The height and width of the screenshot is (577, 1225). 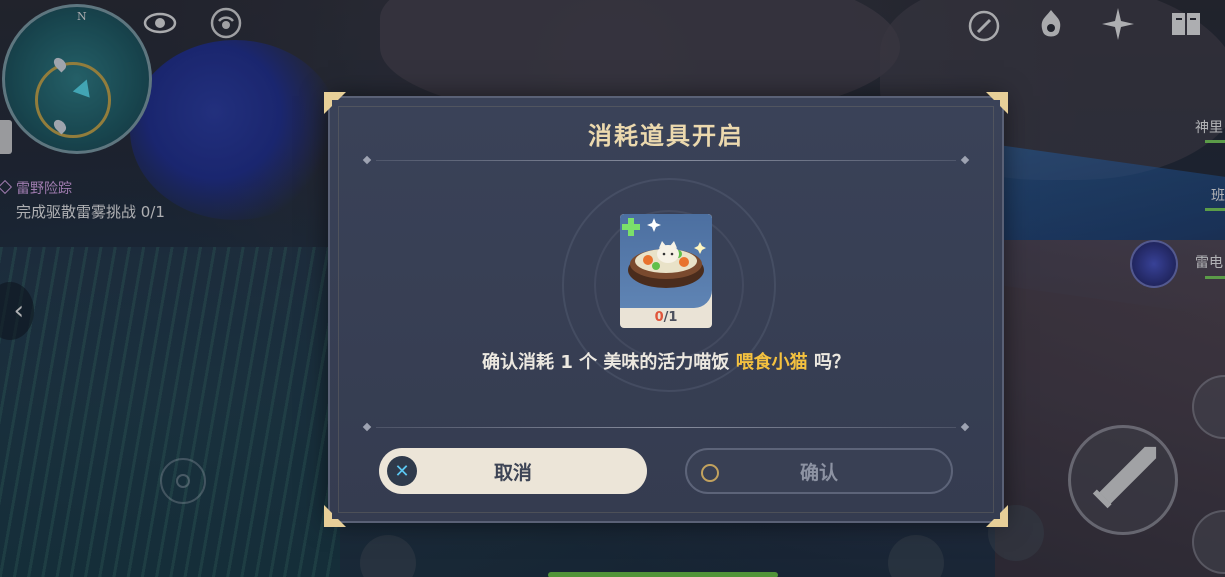 I want to click on cancel-button-label: 取消, so click(x=512, y=472).